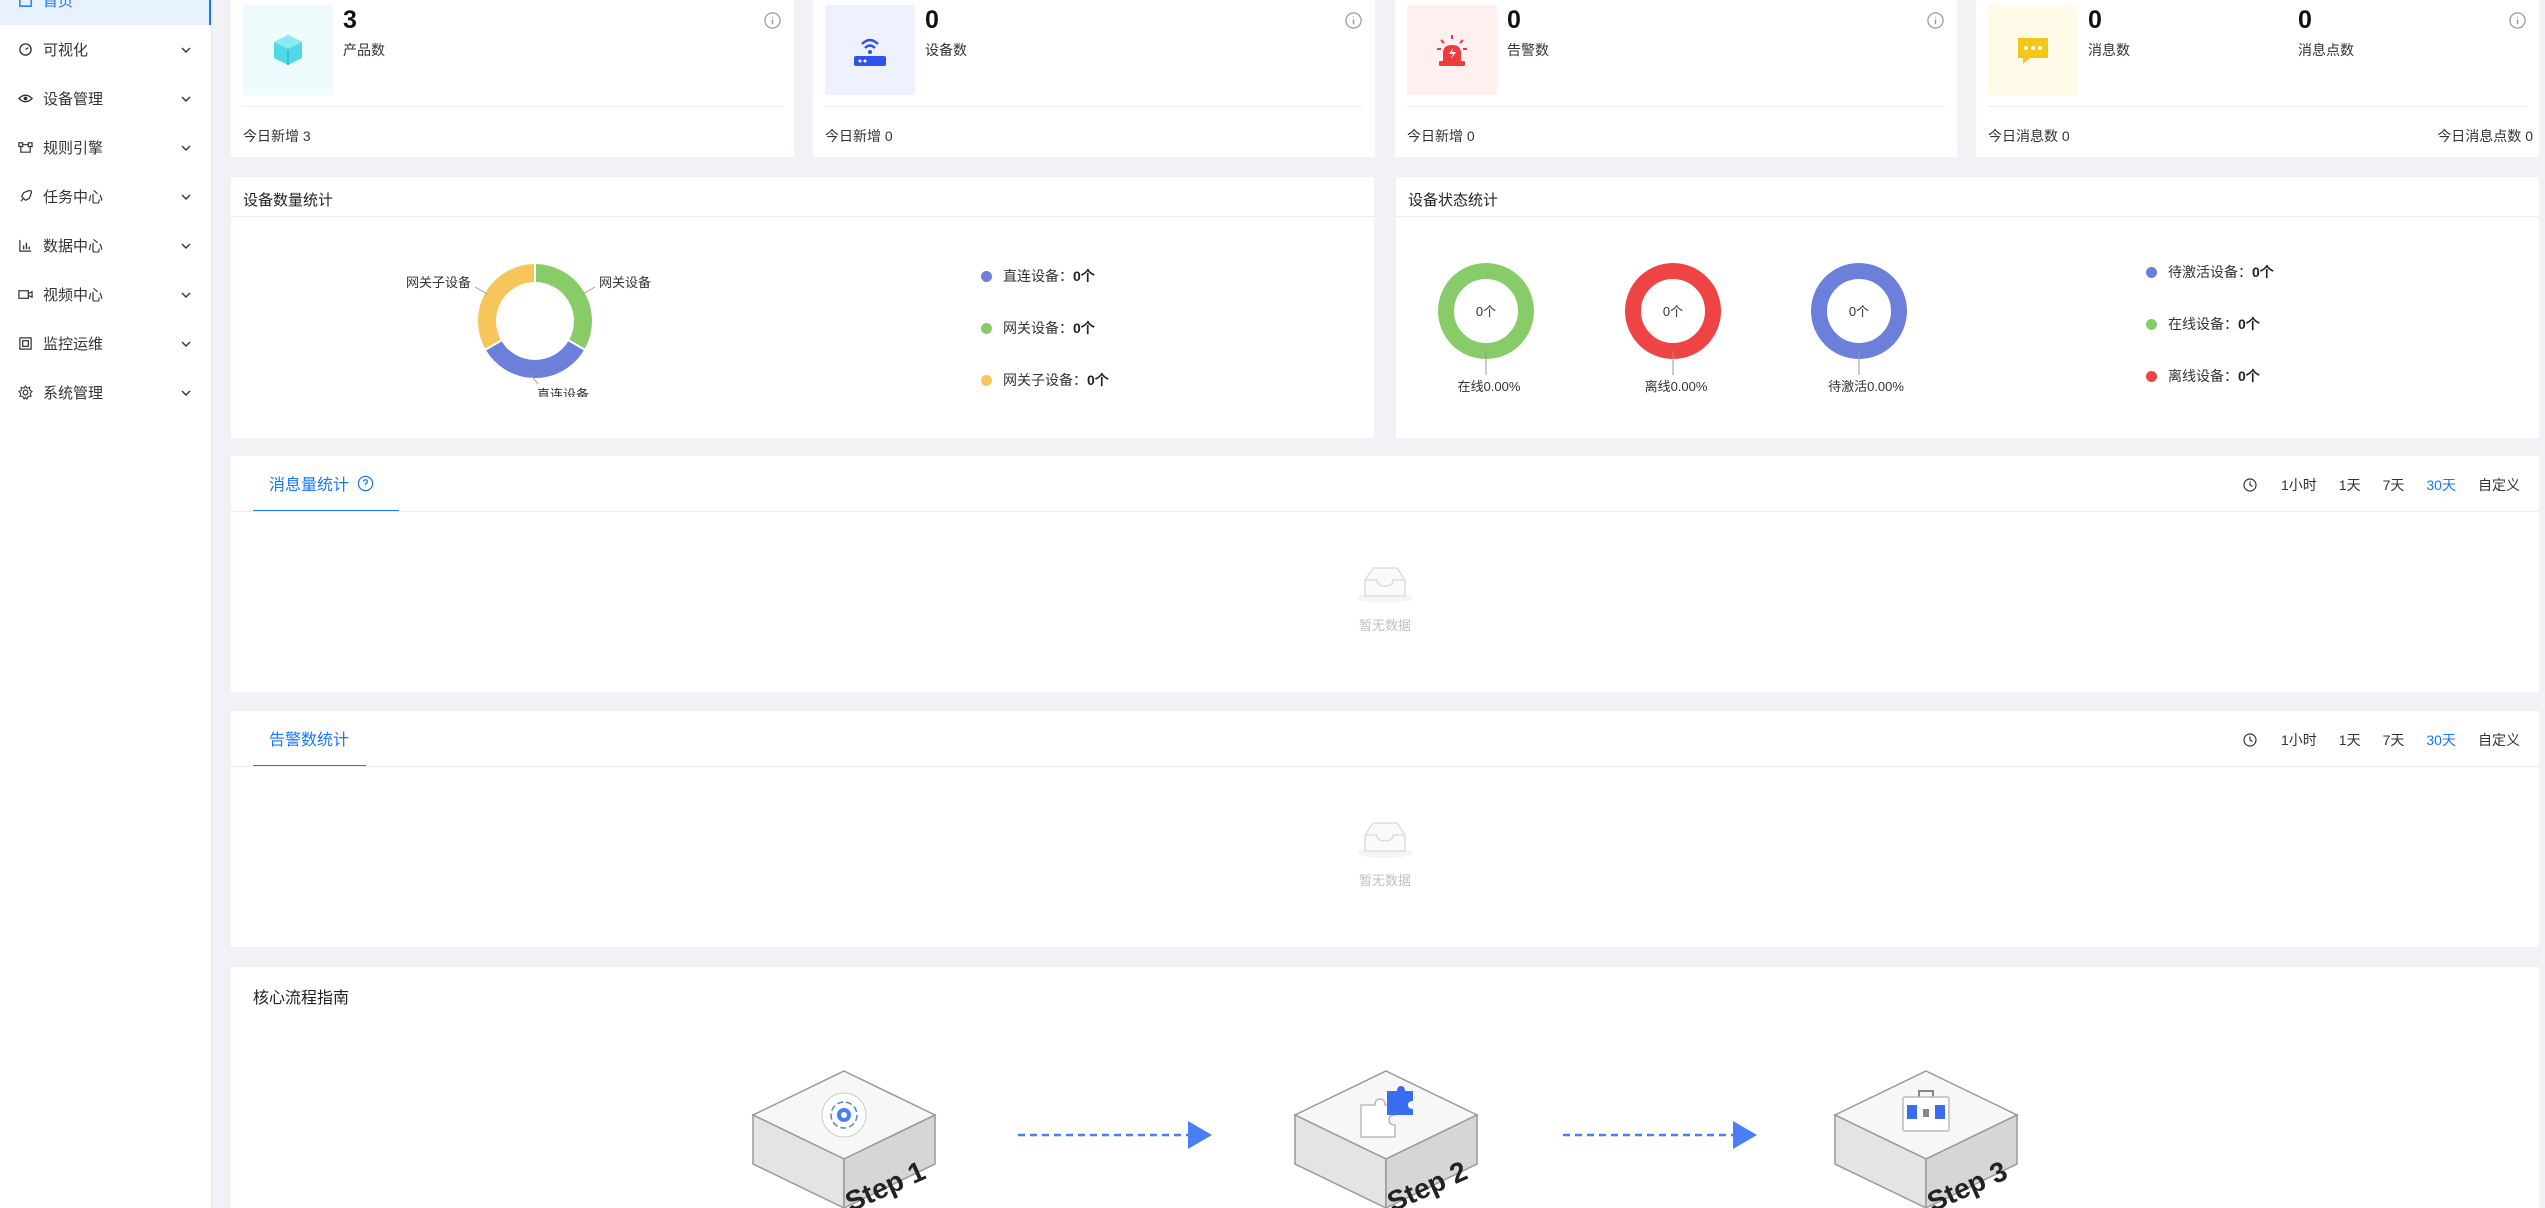 This screenshot has width=2545, height=1208. What do you see at coordinates (105, 245) in the screenshot?
I see `sidebar-item-data-center: 数据中心` at bounding box center [105, 245].